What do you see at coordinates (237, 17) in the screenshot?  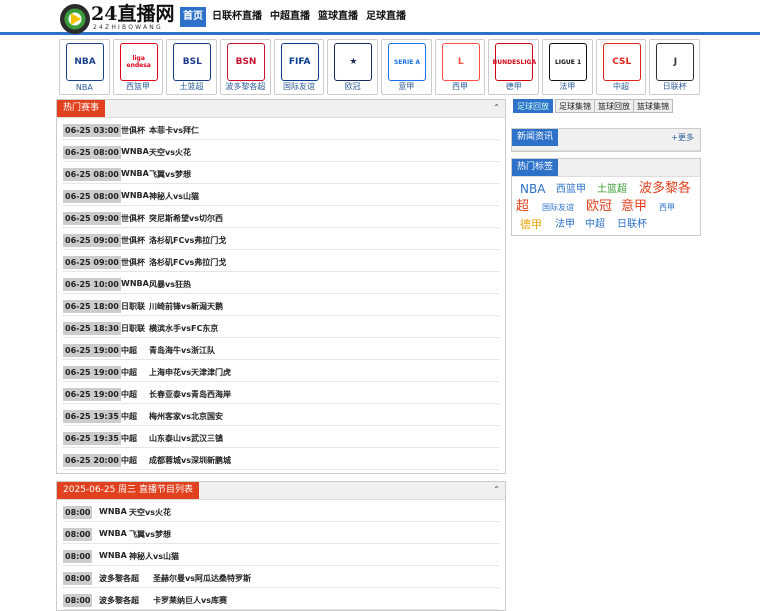 I see `nav-jleague-cup: 日联杯直播` at bounding box center [237, 17].